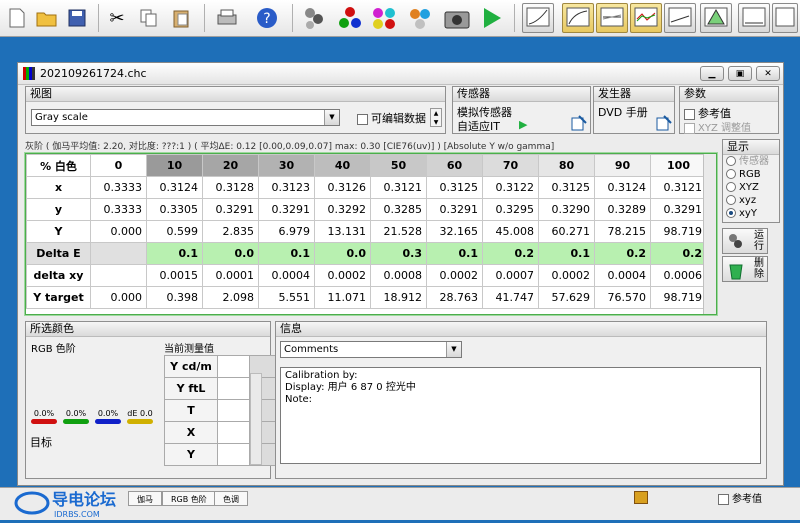 This screenshot has width=800, height=523. Describe the element at coordinates (391, 118) in the screenshot. I see `editable-checkbox: 可编辑数据` at that location.